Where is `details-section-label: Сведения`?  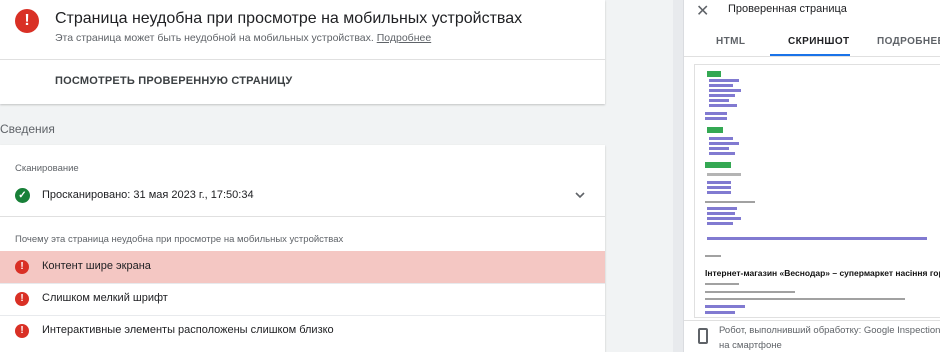 details-section-label: Сведения is located at coordinates (27, 129).